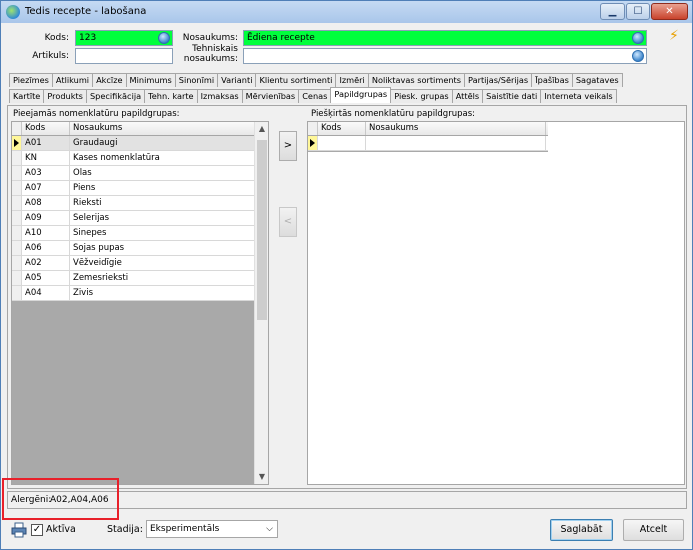  What do you see at coordinates (60, 499) in the screenshot?
I see `highlight-frame` at bounding box center [60, 499].